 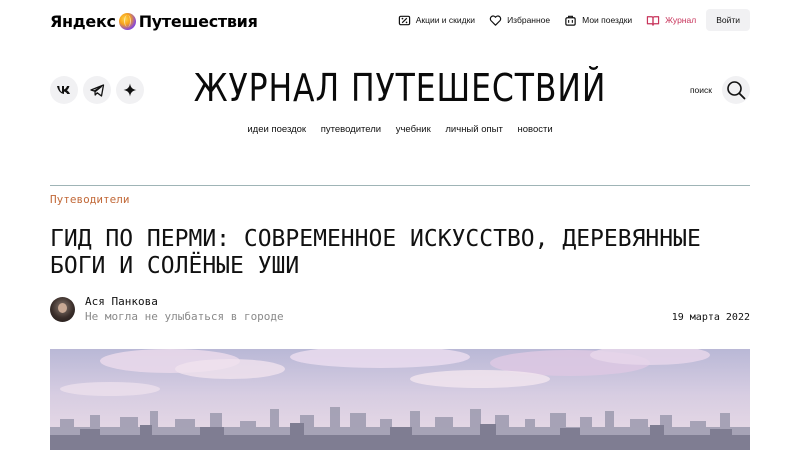 I want to click on nav-journal: Журнал, so click(x=671, y=20).